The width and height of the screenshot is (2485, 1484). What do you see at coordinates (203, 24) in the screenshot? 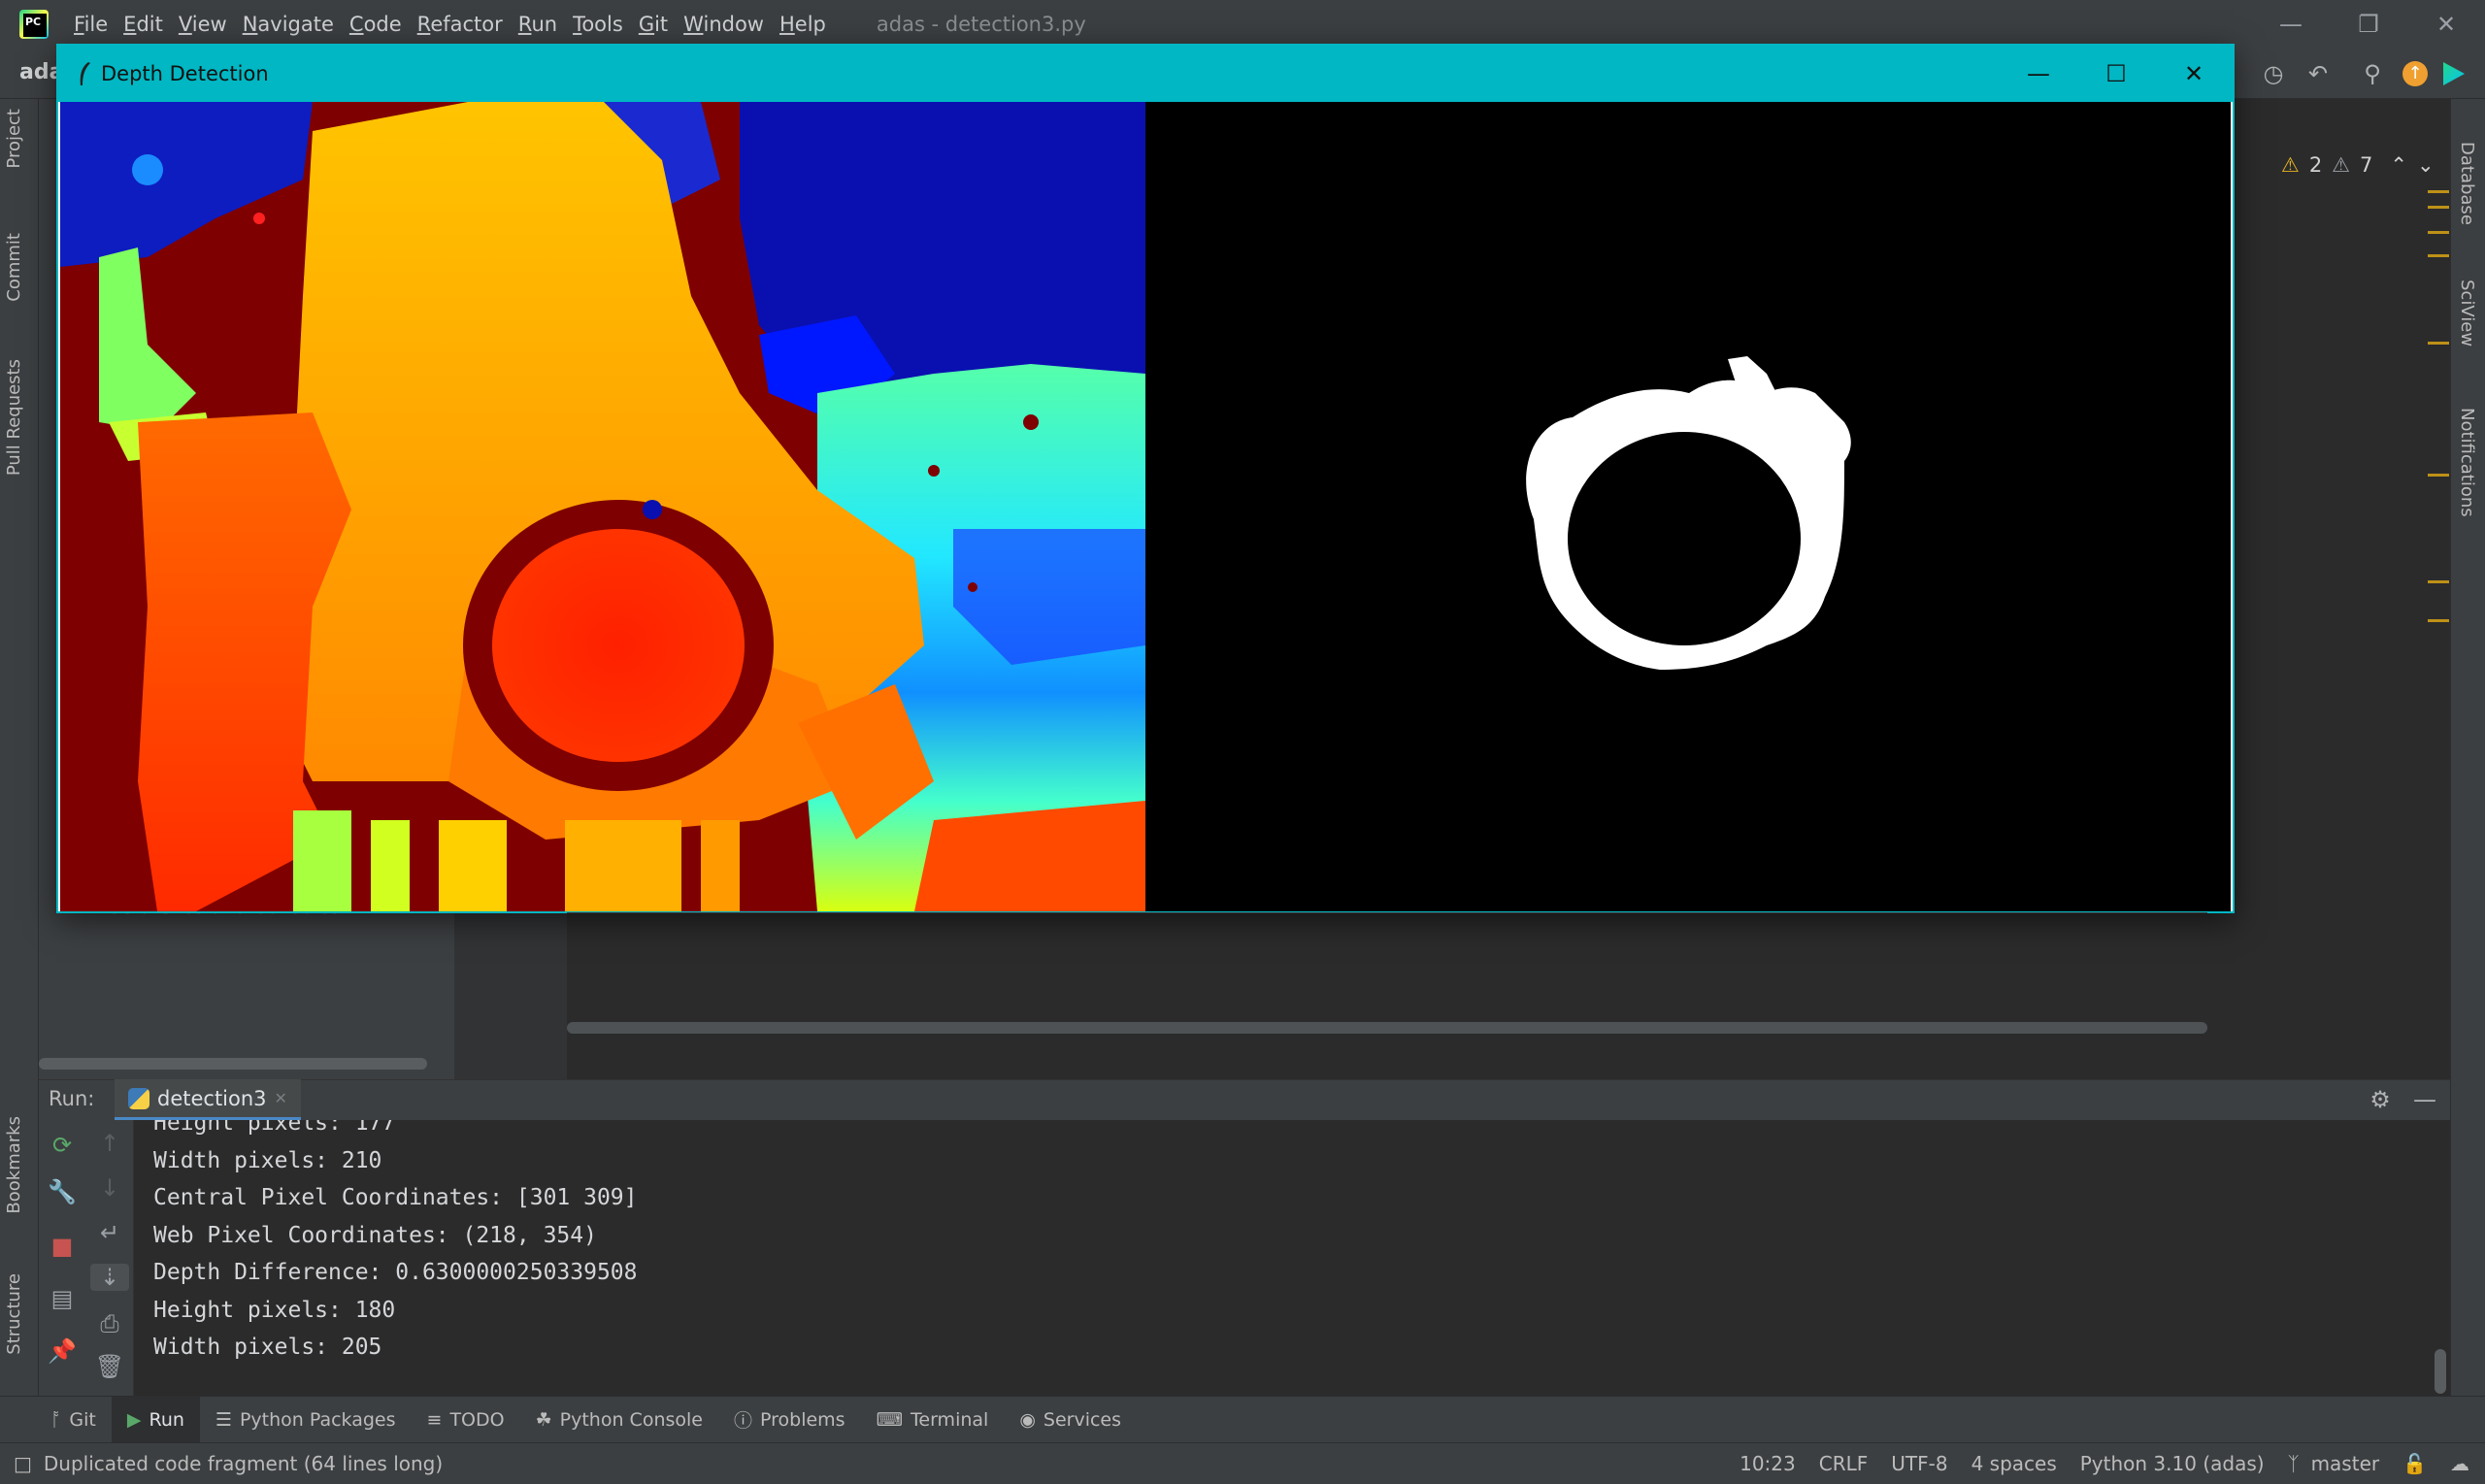
I see `menu-view: View` at bounding box center [203, 24].